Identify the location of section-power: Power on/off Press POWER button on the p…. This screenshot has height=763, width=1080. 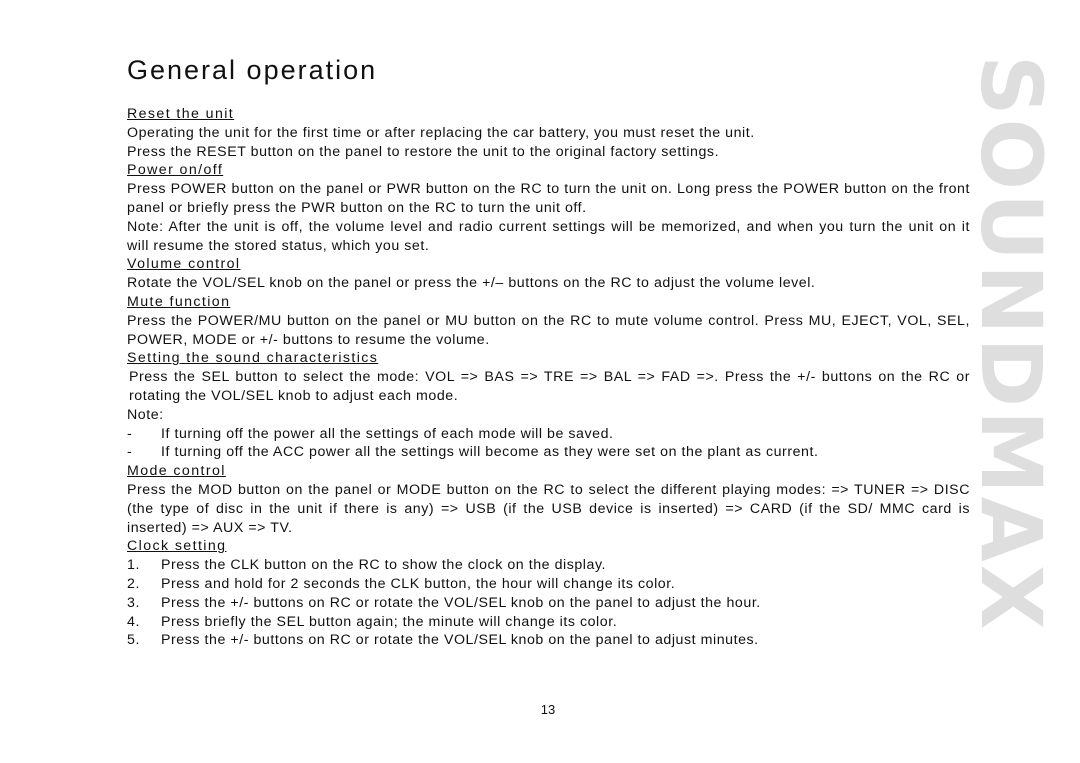
(548, 208).